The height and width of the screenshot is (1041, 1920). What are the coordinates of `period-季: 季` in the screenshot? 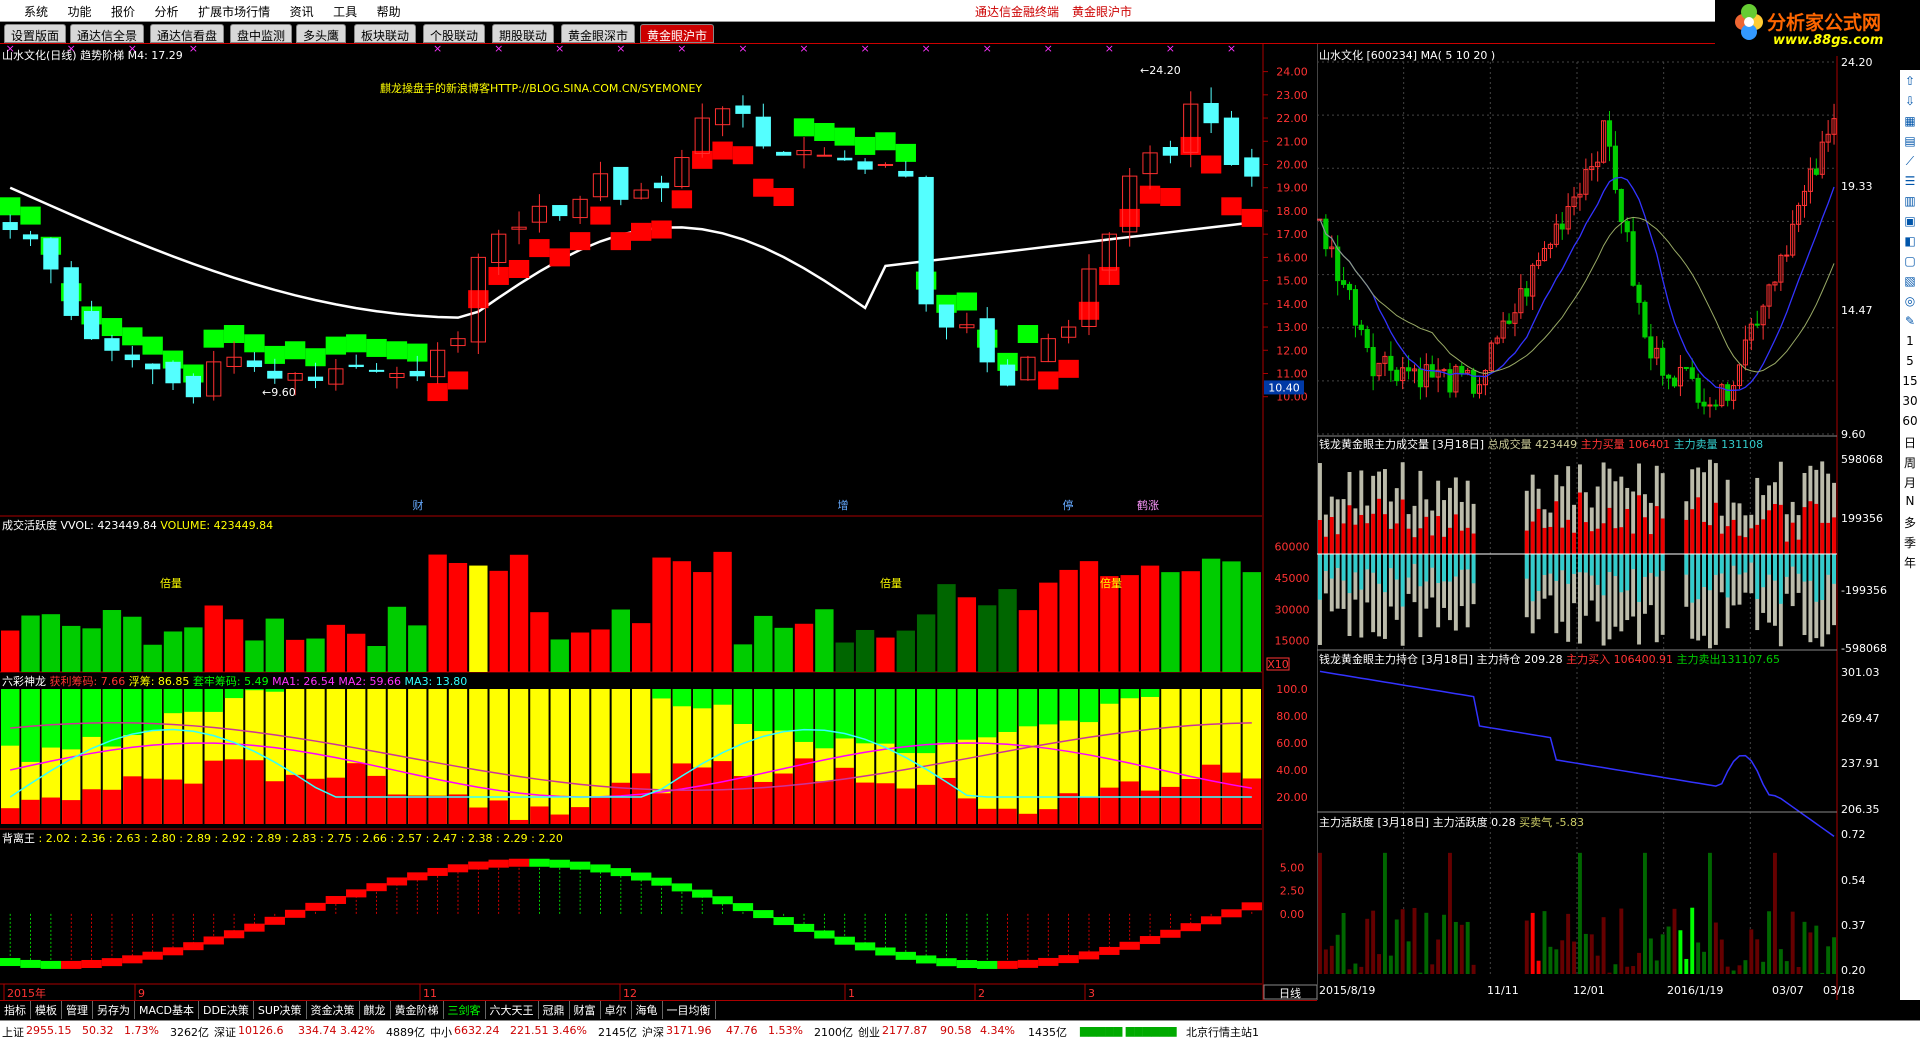 It's located at (1910, 542).